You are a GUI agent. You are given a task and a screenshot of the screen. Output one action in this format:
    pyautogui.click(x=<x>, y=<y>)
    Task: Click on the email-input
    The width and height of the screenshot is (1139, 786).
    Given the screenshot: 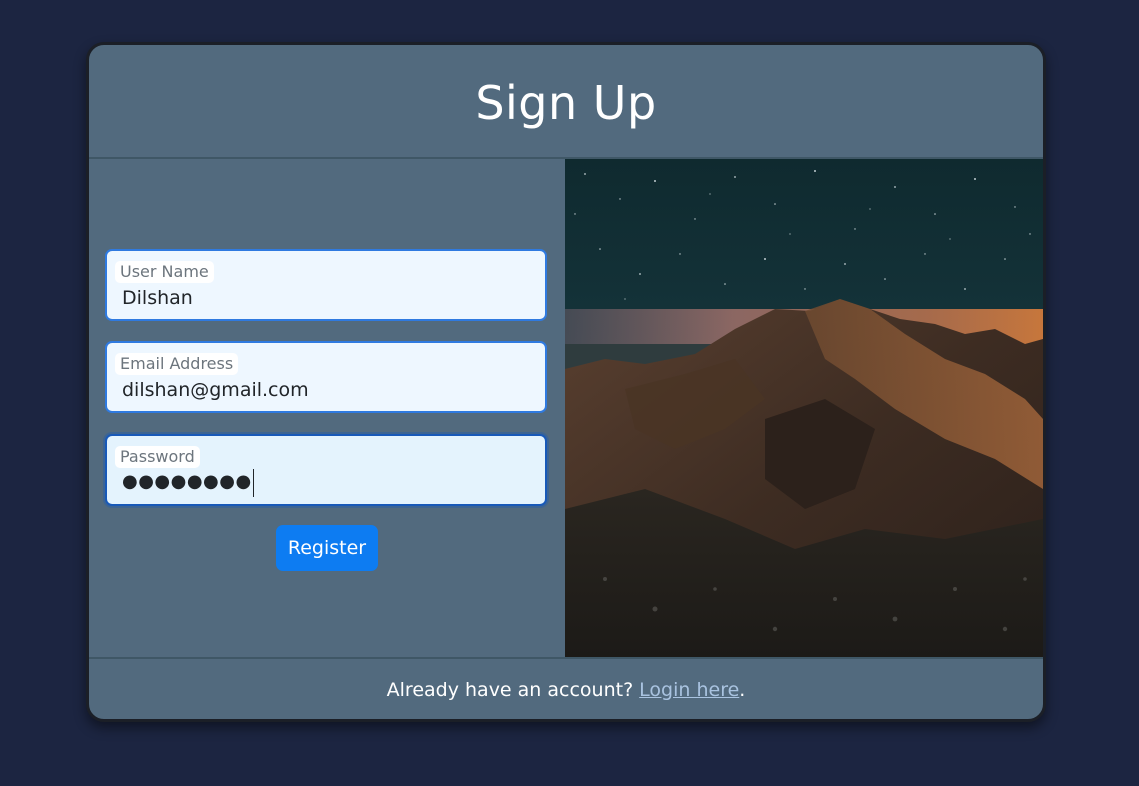 What is the action you would take?
    pyautogui.click(x=327, y=390)
    